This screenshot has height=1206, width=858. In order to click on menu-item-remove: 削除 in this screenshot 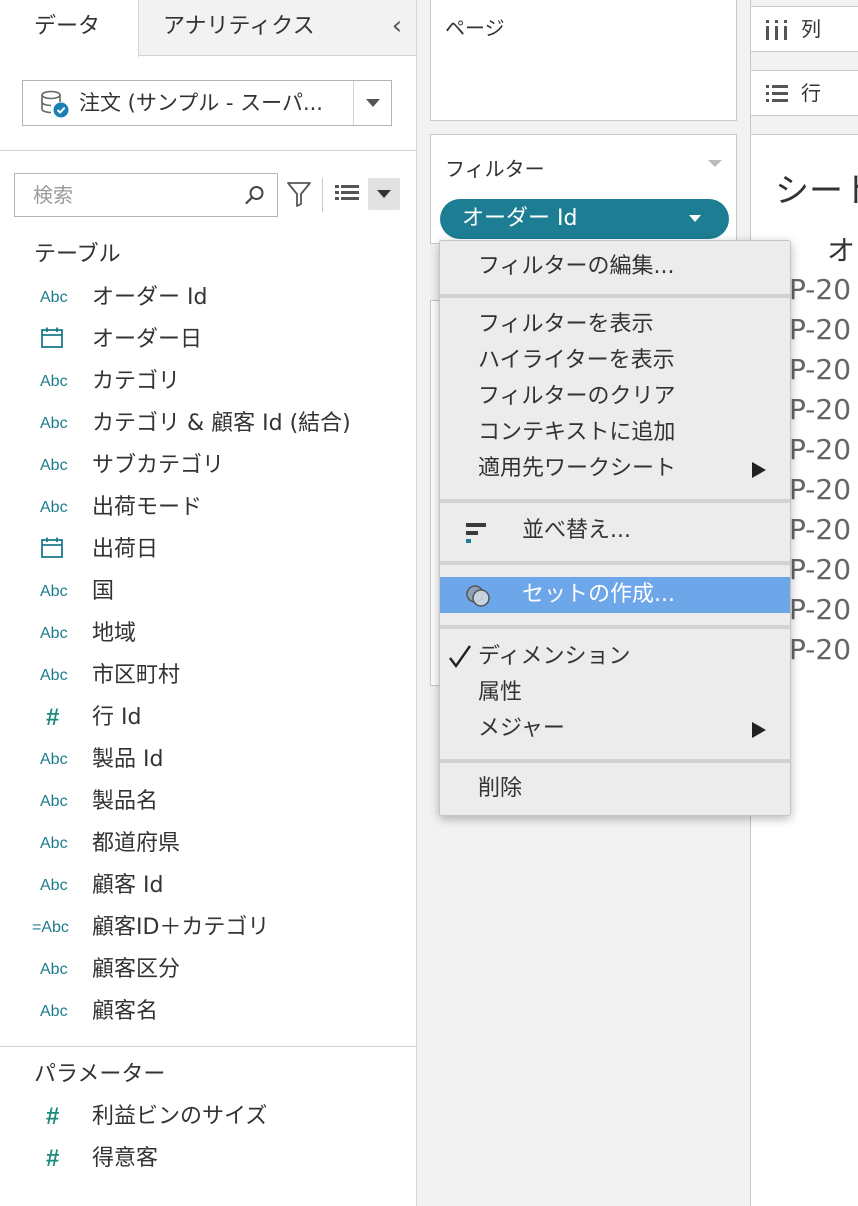, I will do `click(615, 789)`.